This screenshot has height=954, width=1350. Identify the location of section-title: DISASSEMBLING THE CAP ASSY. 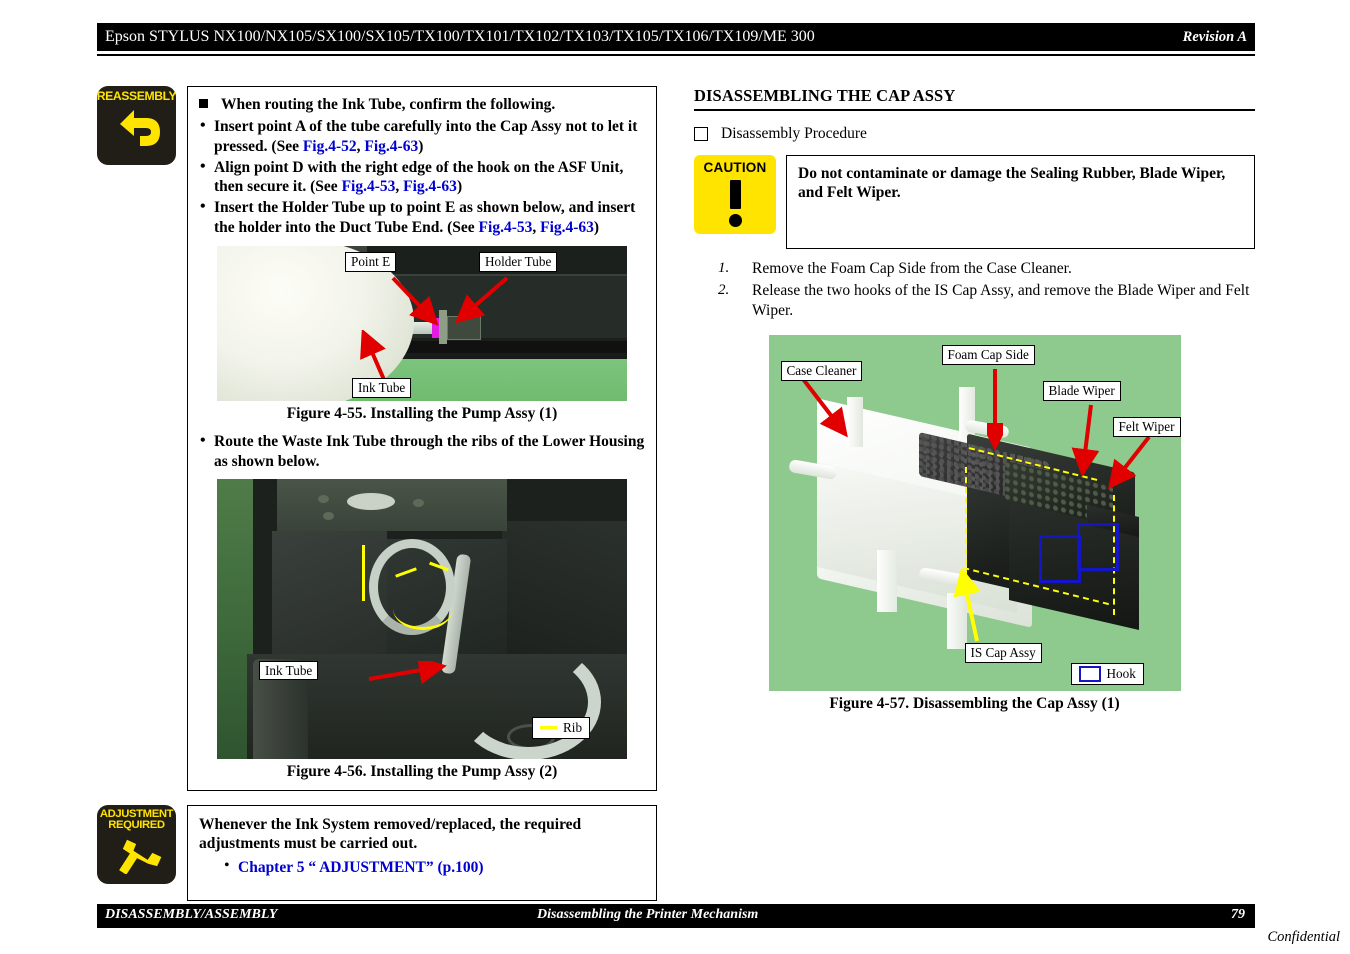
(825, 95).